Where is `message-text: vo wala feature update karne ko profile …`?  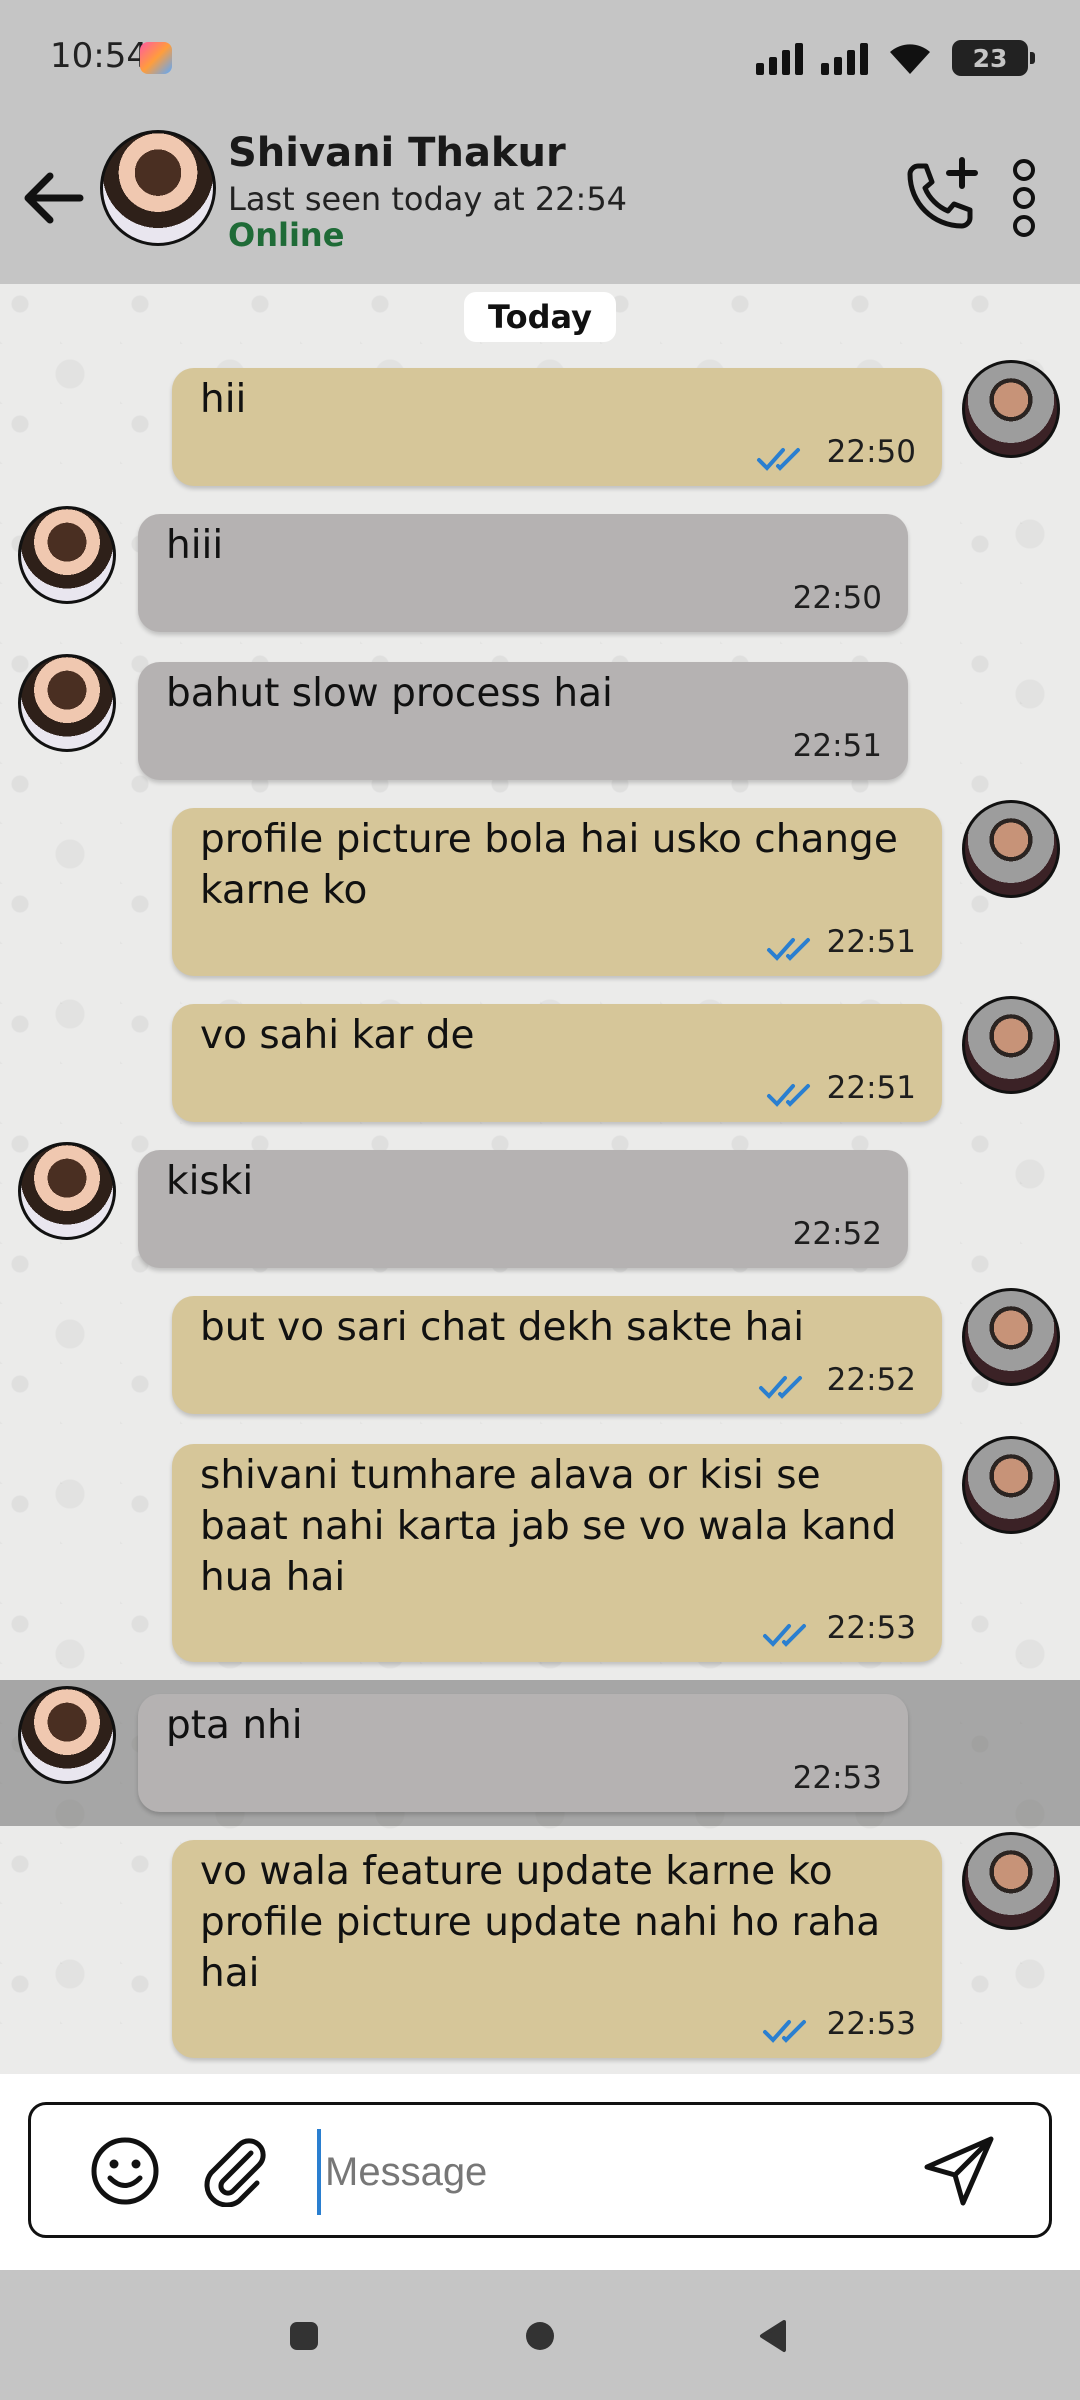
message-text: vo wala feature update karne ko profile … is located at coordinates (540, 1922).